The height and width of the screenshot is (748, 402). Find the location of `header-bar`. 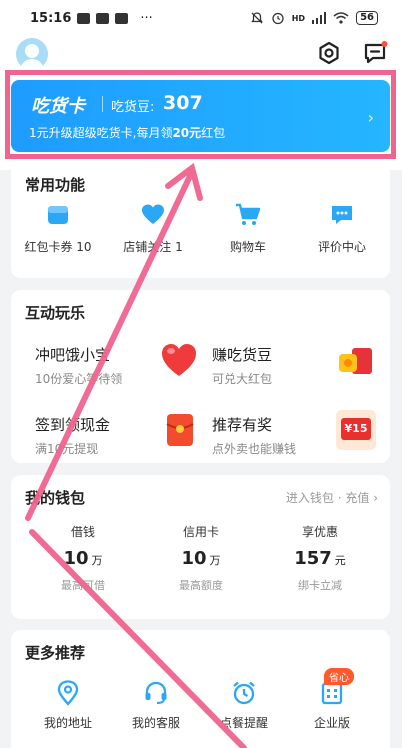

header-bar is located at coordinates (201, 53).